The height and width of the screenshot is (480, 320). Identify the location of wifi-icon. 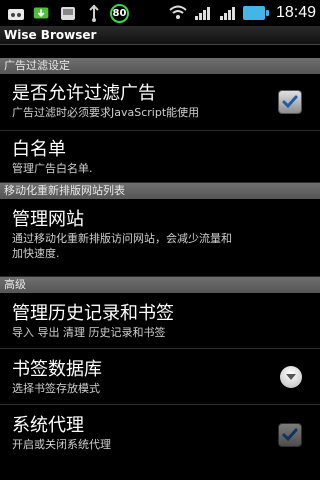
(178, 13).